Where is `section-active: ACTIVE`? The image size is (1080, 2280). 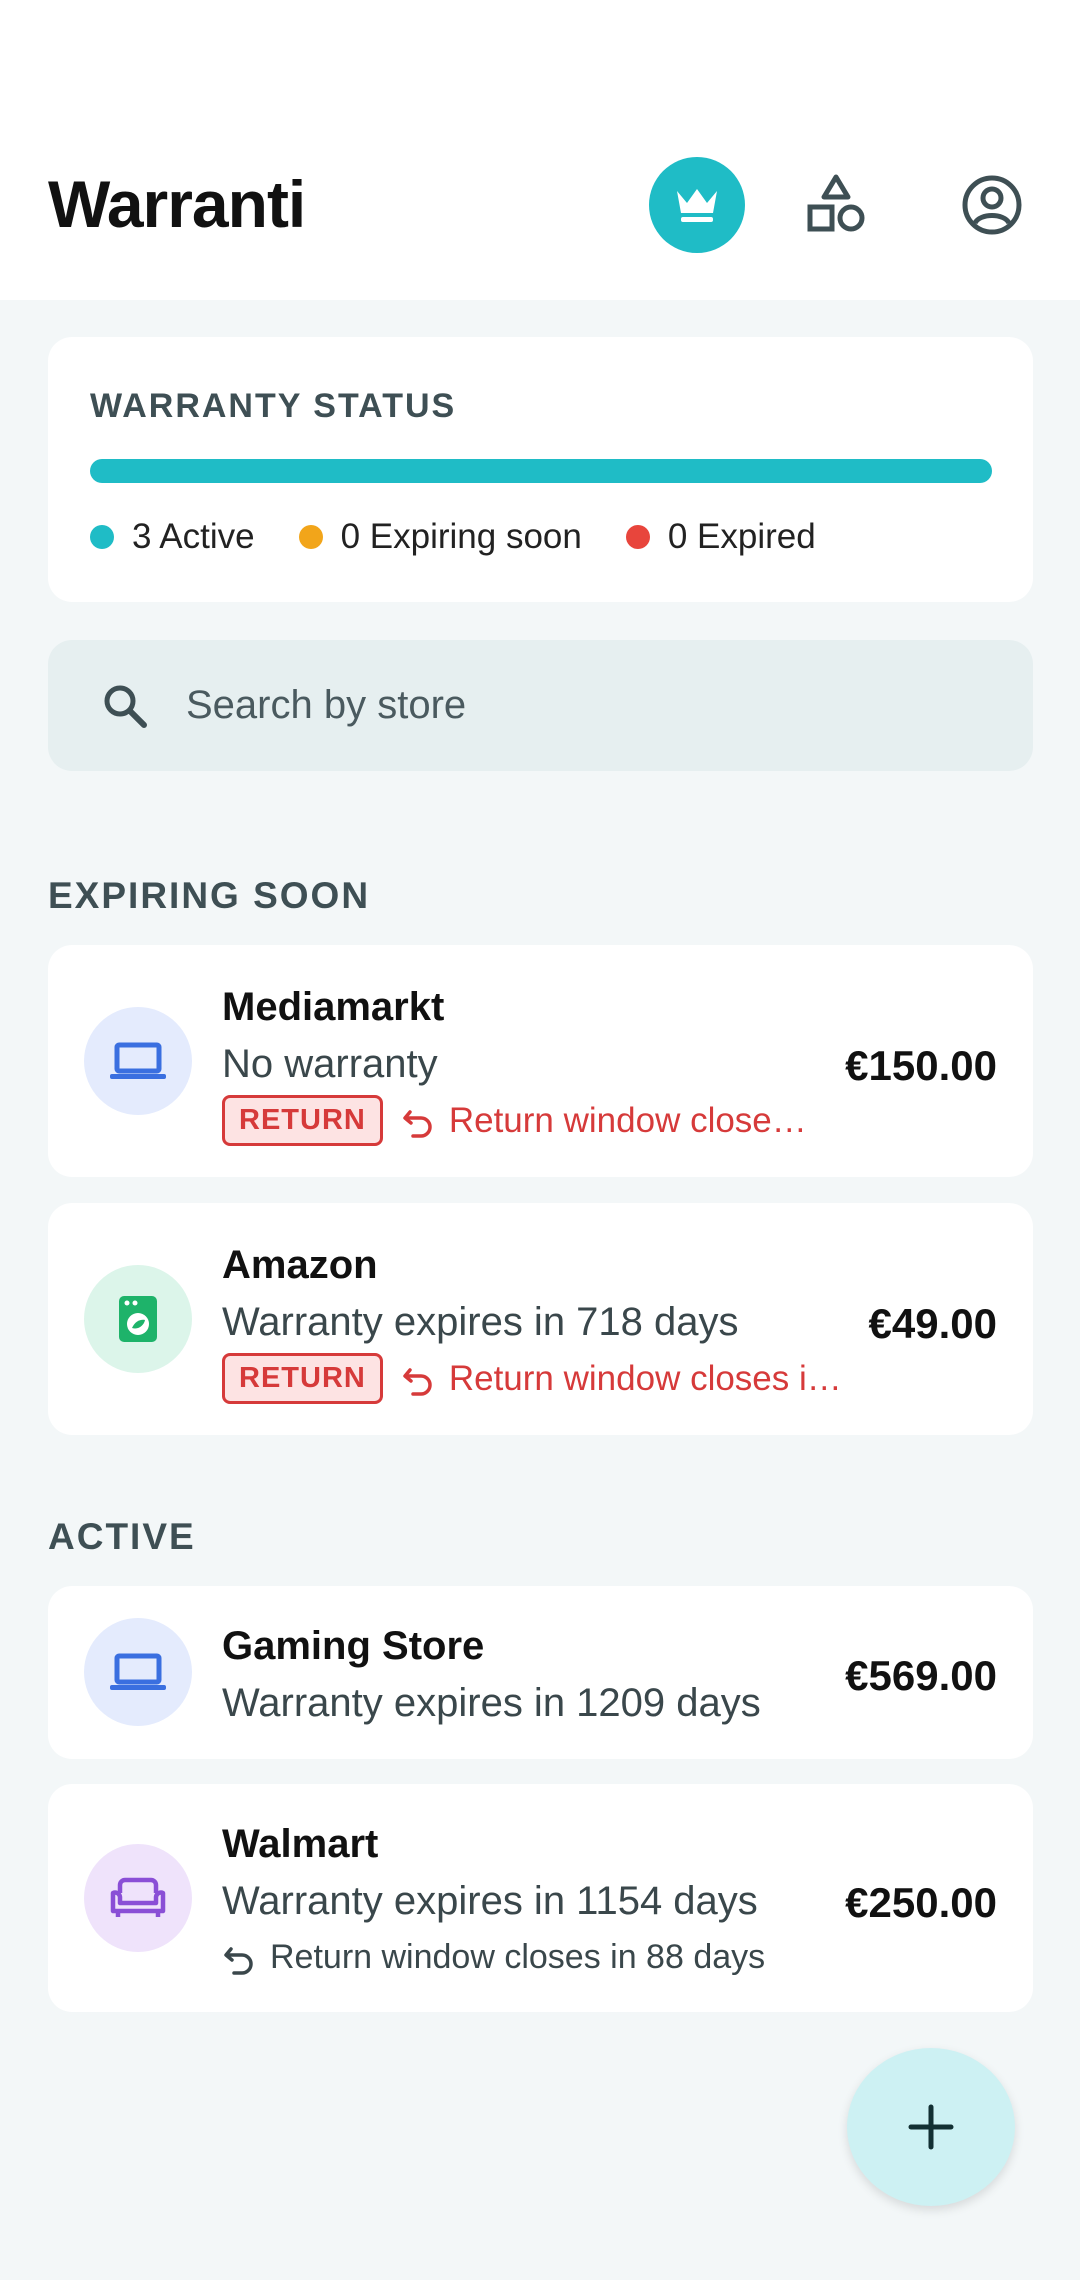
section-active: ACTIVE is located at coordinates (122, 1536).